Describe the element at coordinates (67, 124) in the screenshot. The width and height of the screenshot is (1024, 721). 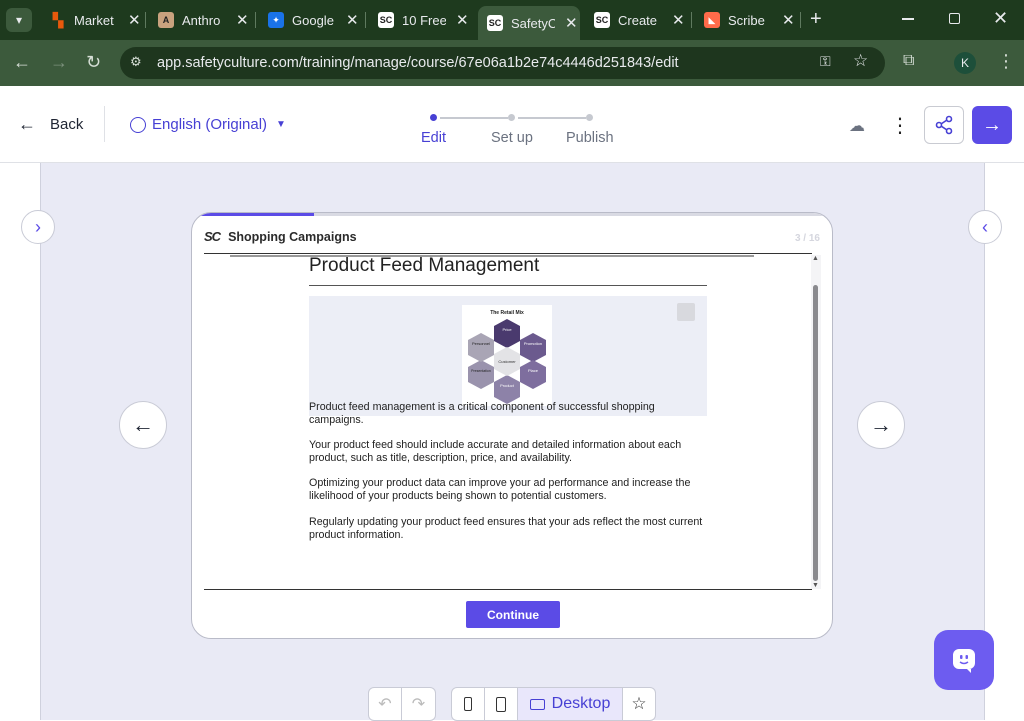
I see `back-label: Back` at that location.